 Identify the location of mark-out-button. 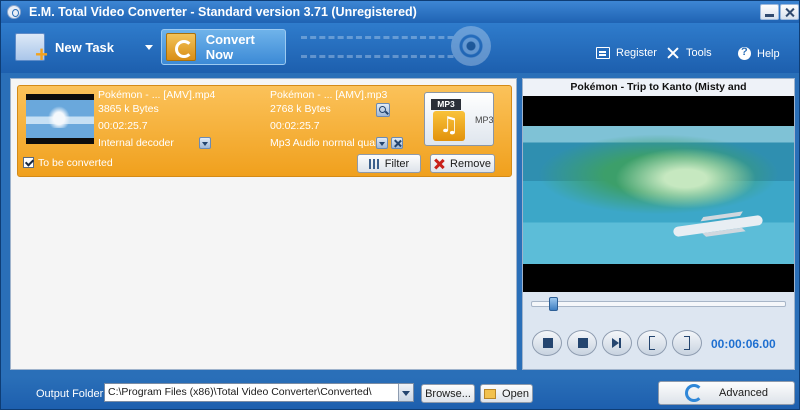
(687, 343).